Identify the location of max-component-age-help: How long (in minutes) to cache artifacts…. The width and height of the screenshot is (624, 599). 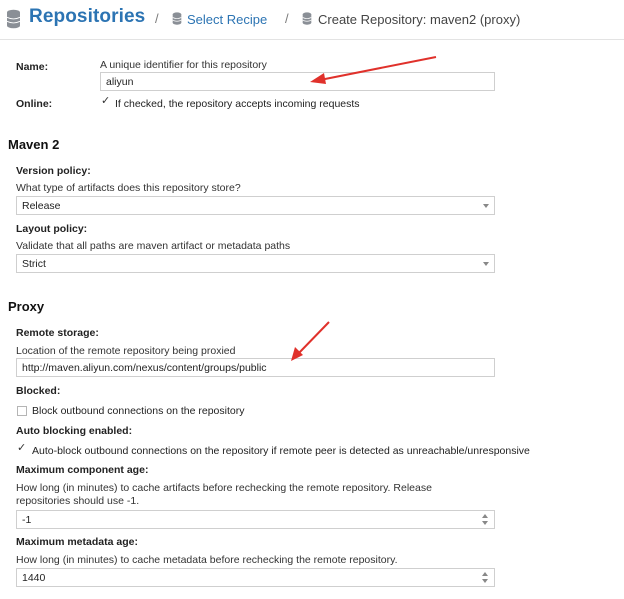
(224, 488).